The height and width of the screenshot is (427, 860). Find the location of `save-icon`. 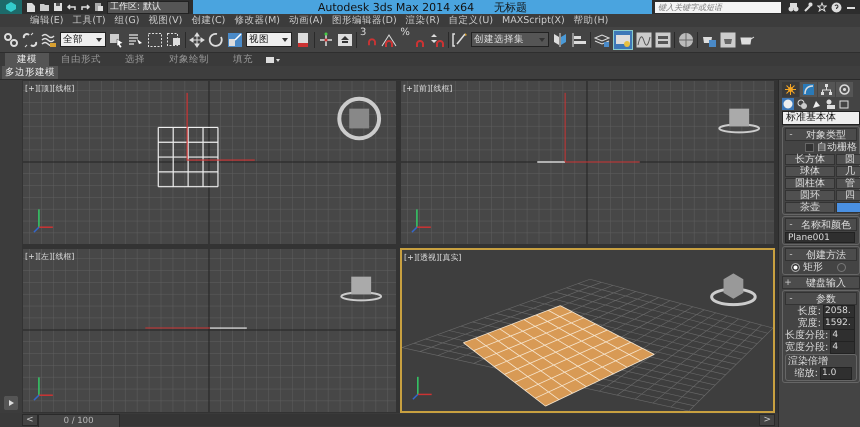

save-icon is located at coordinates (58, 7).